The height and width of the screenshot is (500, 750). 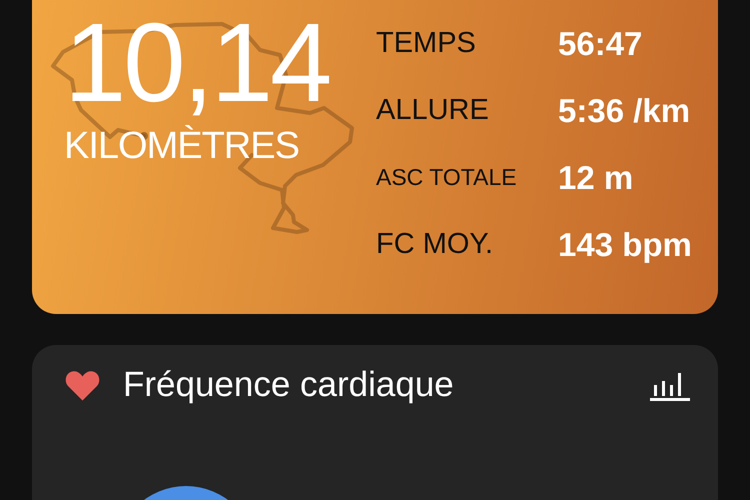 What do you see at coordinates (289, 385) in the screenshot?
I see `card-title: Fréquence cardiaque` at bounding box center [289, 385].